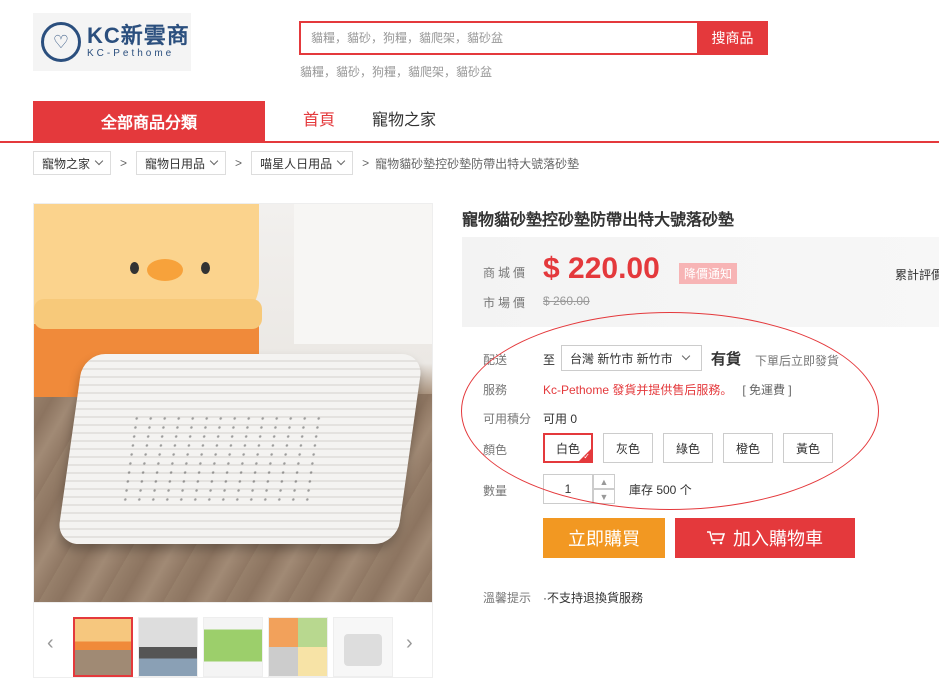 Image resolution: width=939 pixels, height=678 pixels. What do you see at coordinates (601, 268) in the screenshot?
I see `product-price: $ 220.00` at bounding box center [601, 268].